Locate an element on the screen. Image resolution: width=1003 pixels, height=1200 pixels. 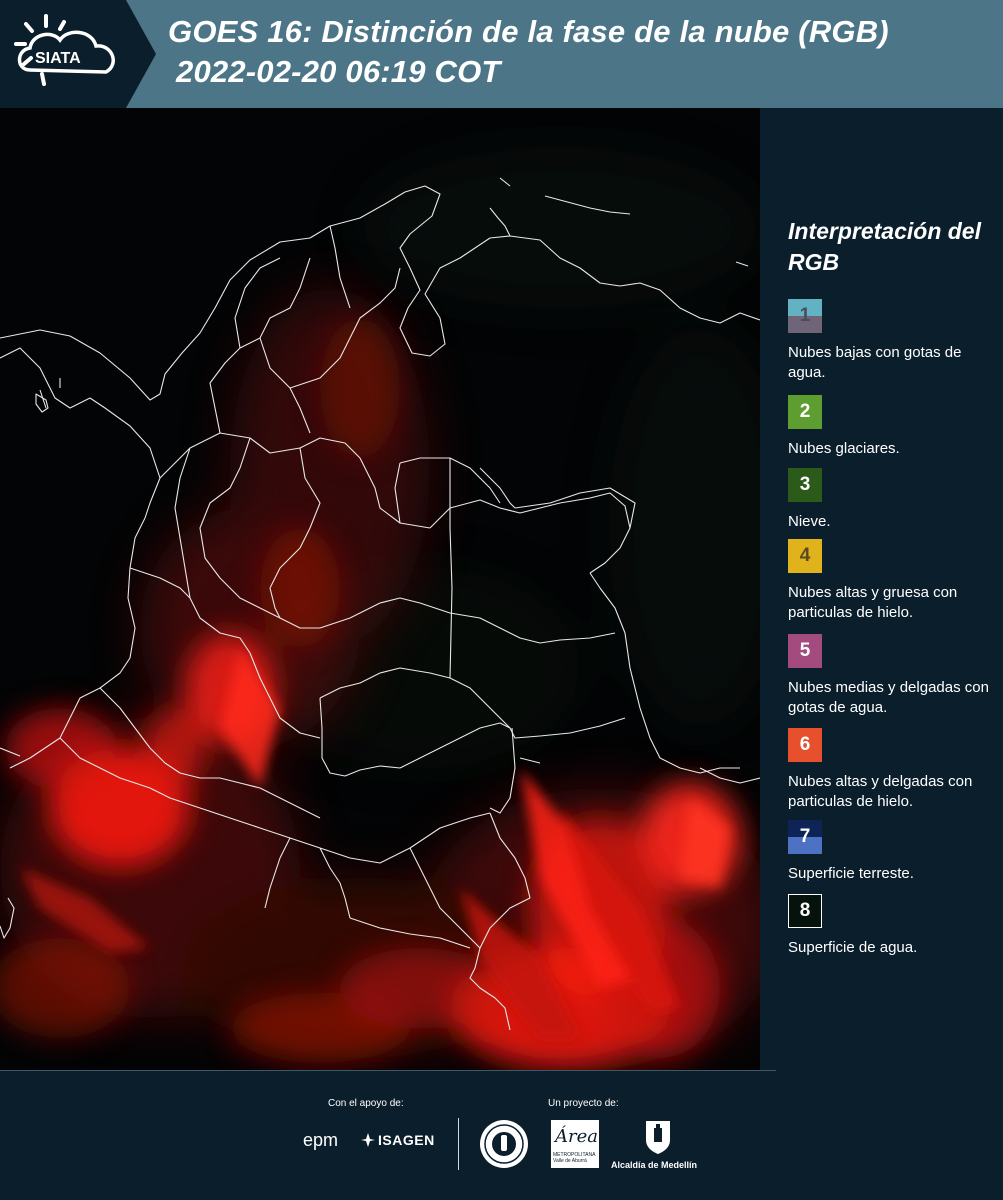
legend-swatch-8: 8 is located at coordinates (805, 911).